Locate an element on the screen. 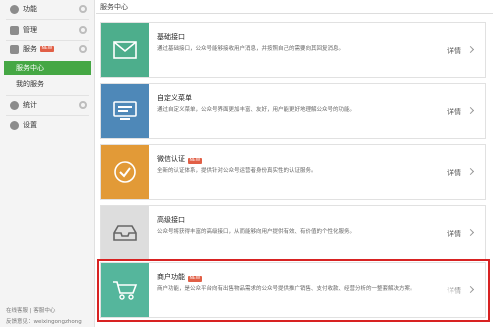  manage-icon is located at coordinates (14, 30).